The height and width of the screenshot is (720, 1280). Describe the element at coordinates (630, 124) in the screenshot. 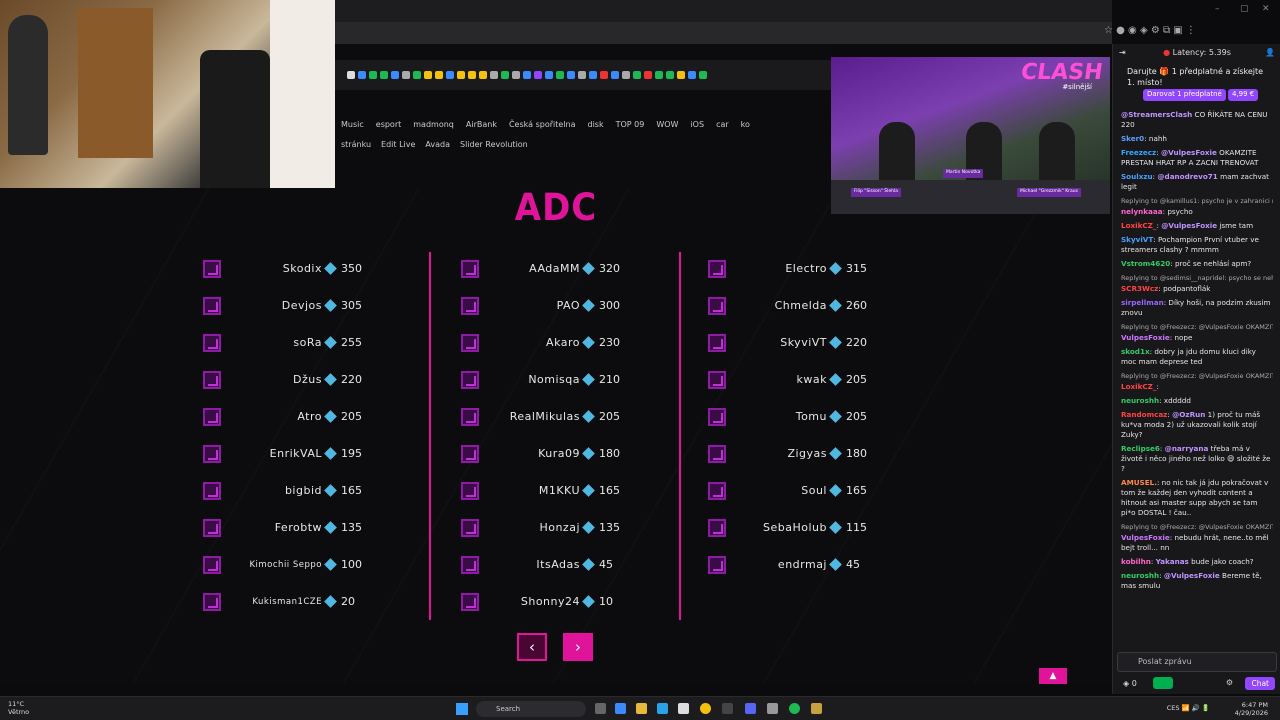

I see `bookmark-item: TOP 09` at that location.